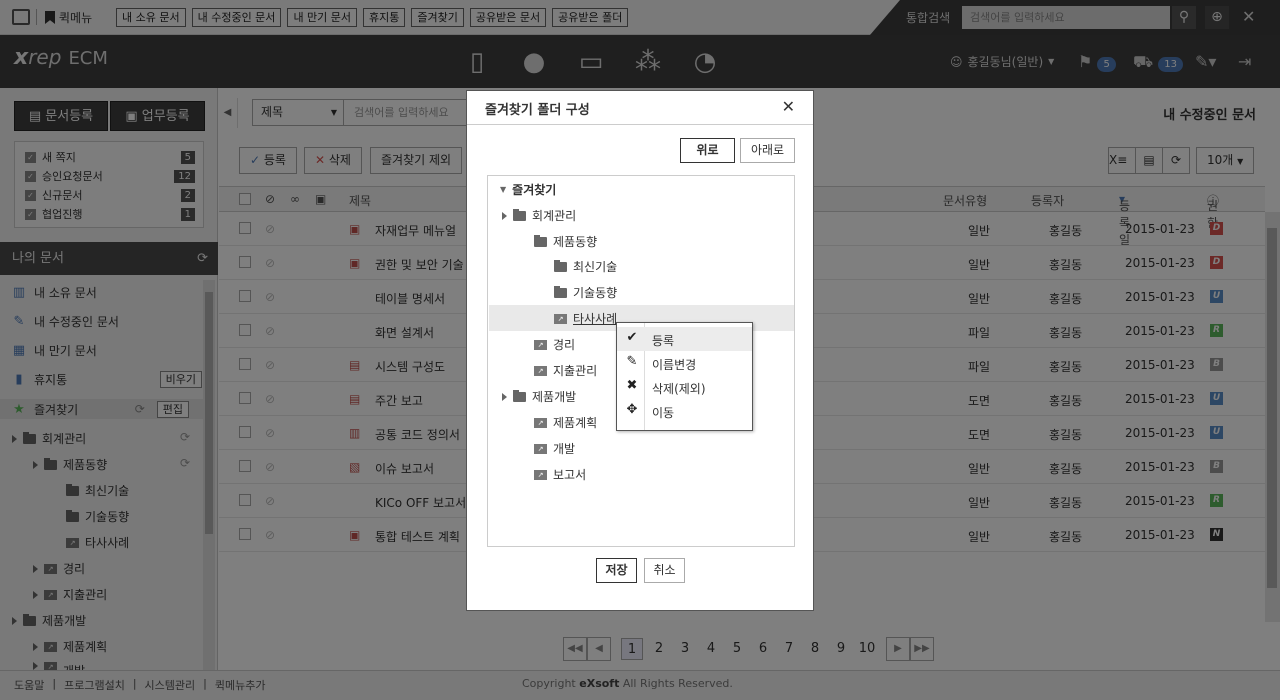 Image resolution: width=1280 pixels, height=700 pixels. What do you see at coordinates (585, 292) in the screenshot?
I see `tree-node-tech-trend: 기술동향` at bounding box center [585, 292].